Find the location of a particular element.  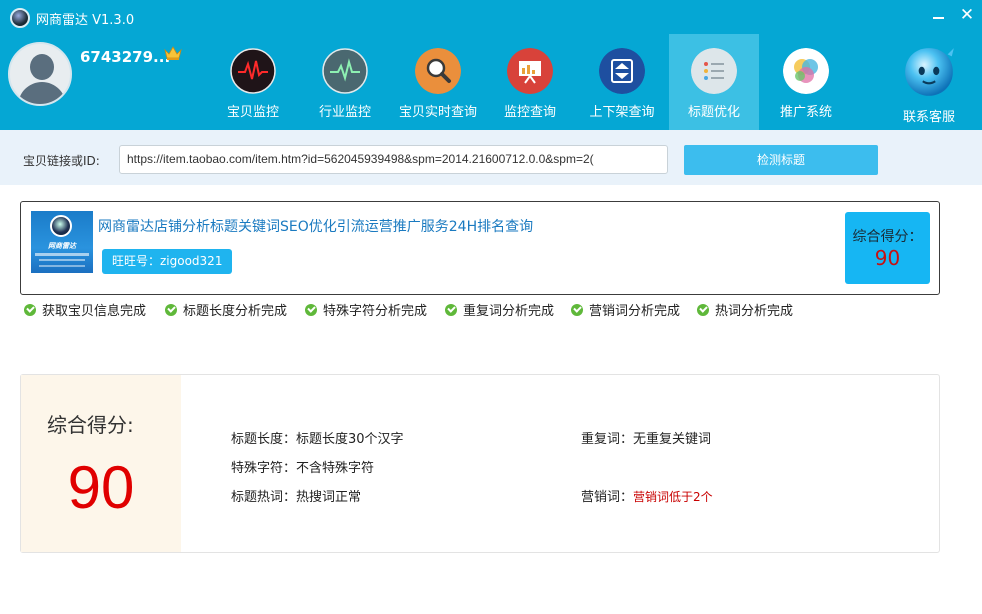

summary-score-label: 综合得分: is located at coordinates (90, 425).